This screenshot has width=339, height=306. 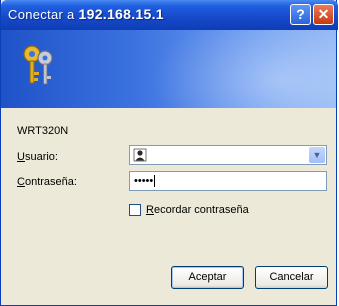 I want to click on remember-password-checkbox, so click(x=135, y=210).